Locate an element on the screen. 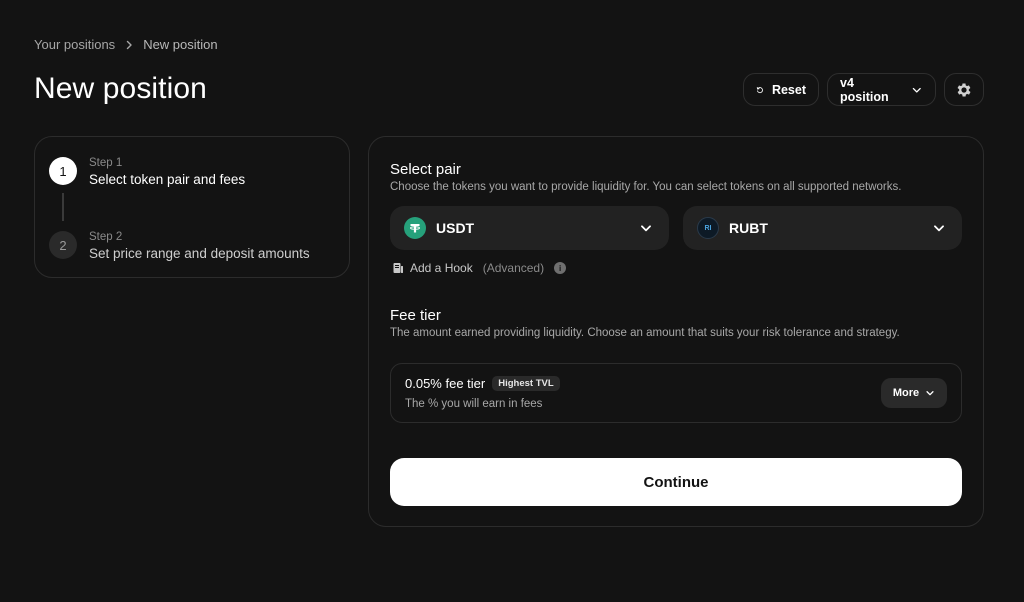 This screenshot has width=1024, height=602. breadcrumb: Your positions New position is located at coordinates (126, 44).